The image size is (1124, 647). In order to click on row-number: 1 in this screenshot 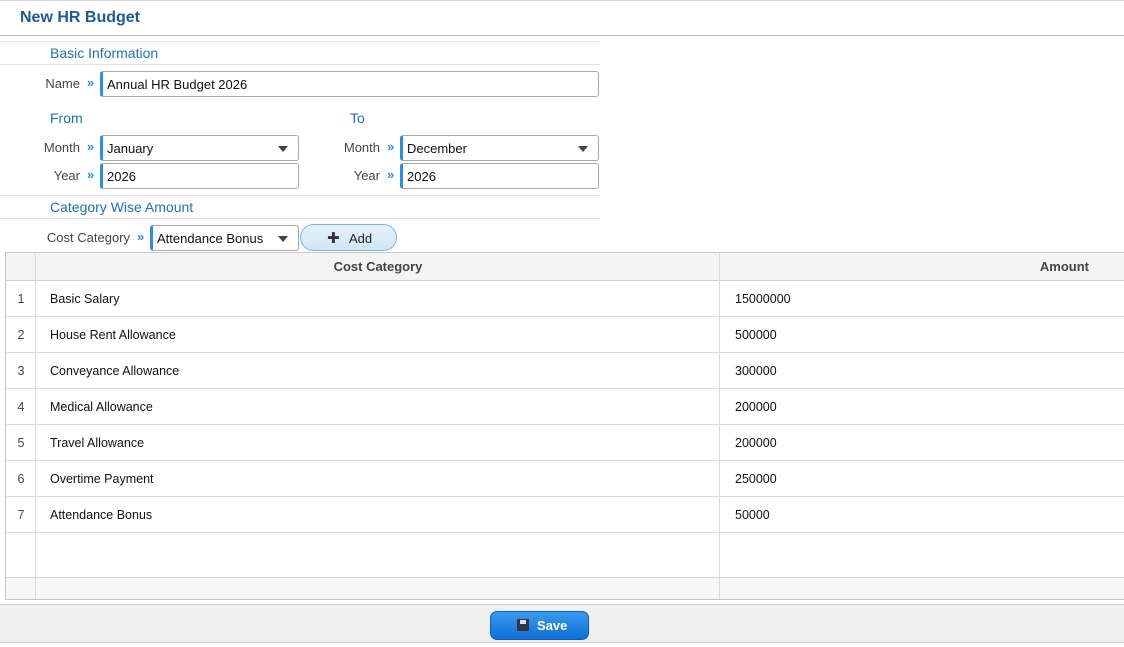, I will do `click(21, 299)`.